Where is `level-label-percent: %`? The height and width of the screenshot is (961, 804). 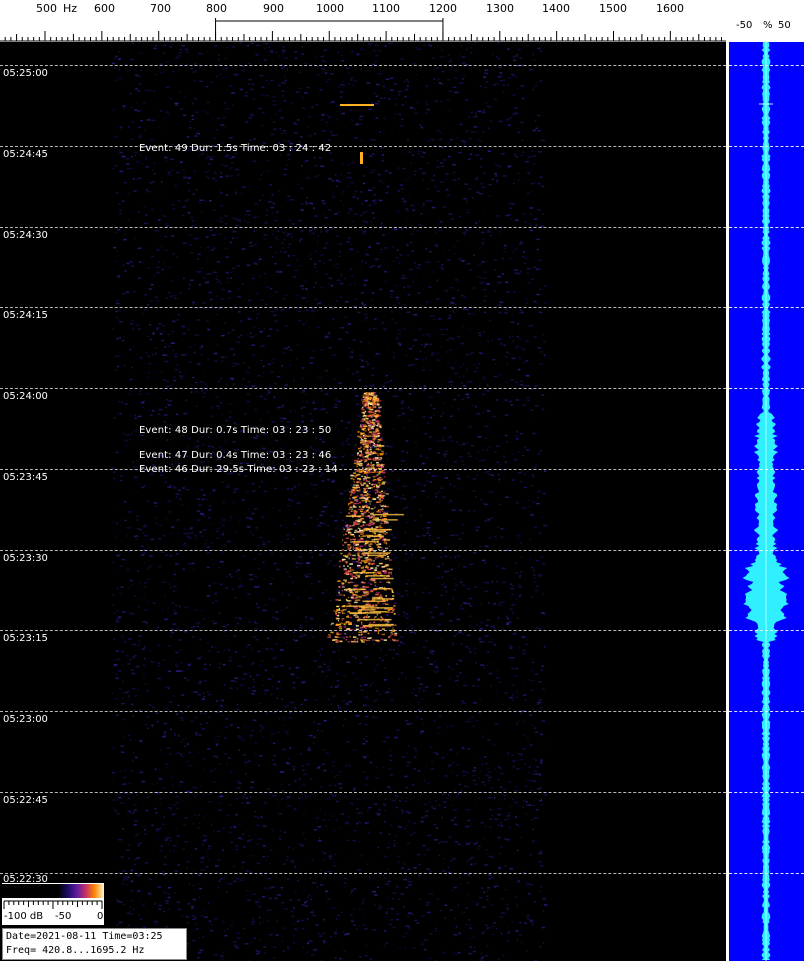 level-label-percent: % is located at coordinates (768, 25).